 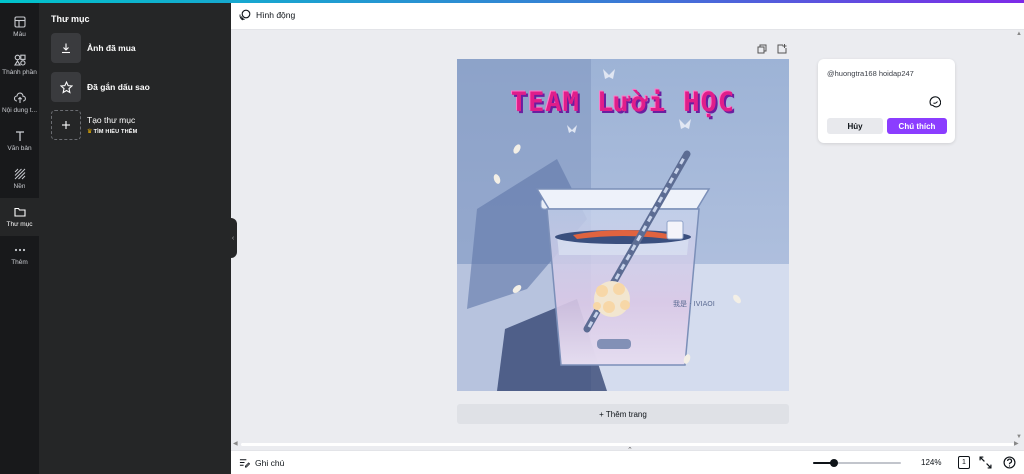 I want to click on rail-item-more: Thêm, so click(x=19, y=255).